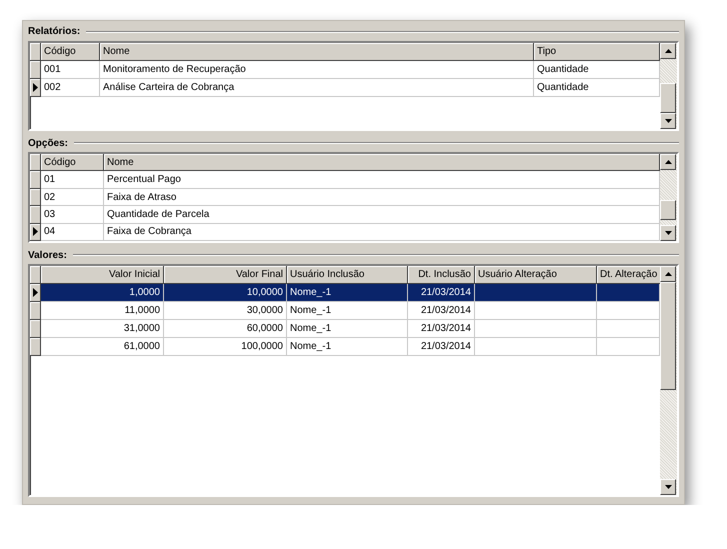 The height and width of the screenshot is (549, 727). I want to click on column-header: Usuário Inclusão, so click(347, 275).